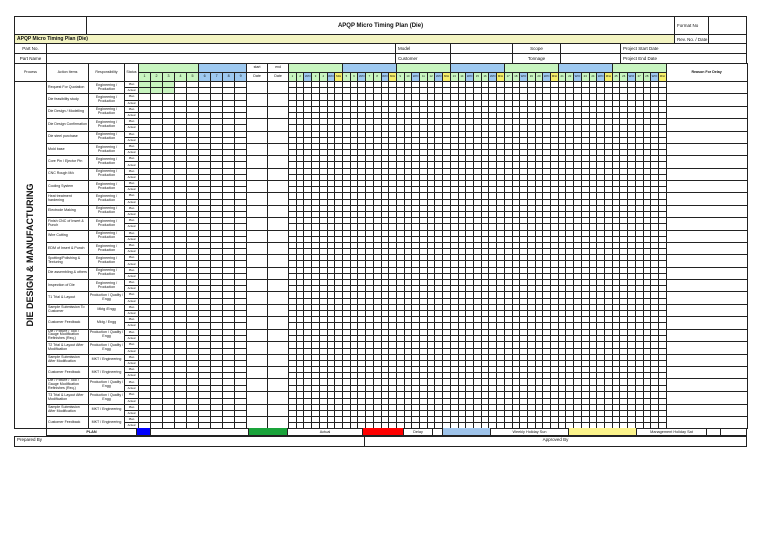 This screenshot has height=543, width=768. What do you see at coordinates (67, 323) in the screenshot?
I see `action-item: Customer Feedback` at bounding box center [67, 323].